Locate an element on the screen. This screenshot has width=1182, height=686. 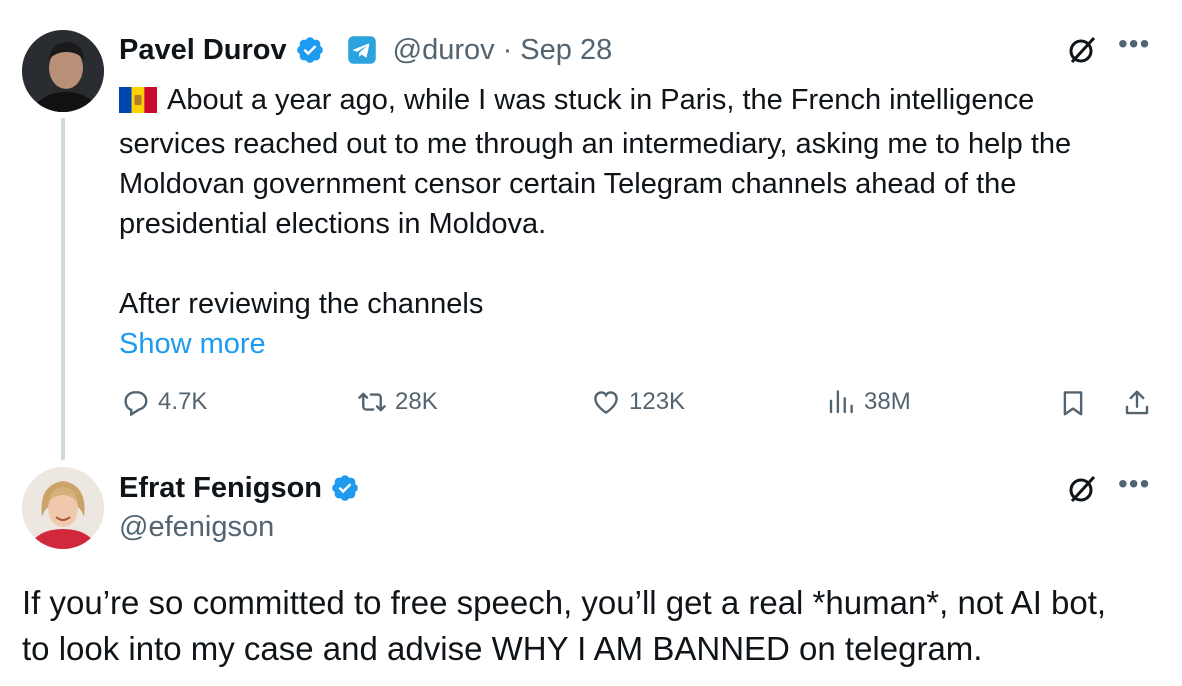
reply-header: Efrat Fenigson is located at coordinates (239, 488).